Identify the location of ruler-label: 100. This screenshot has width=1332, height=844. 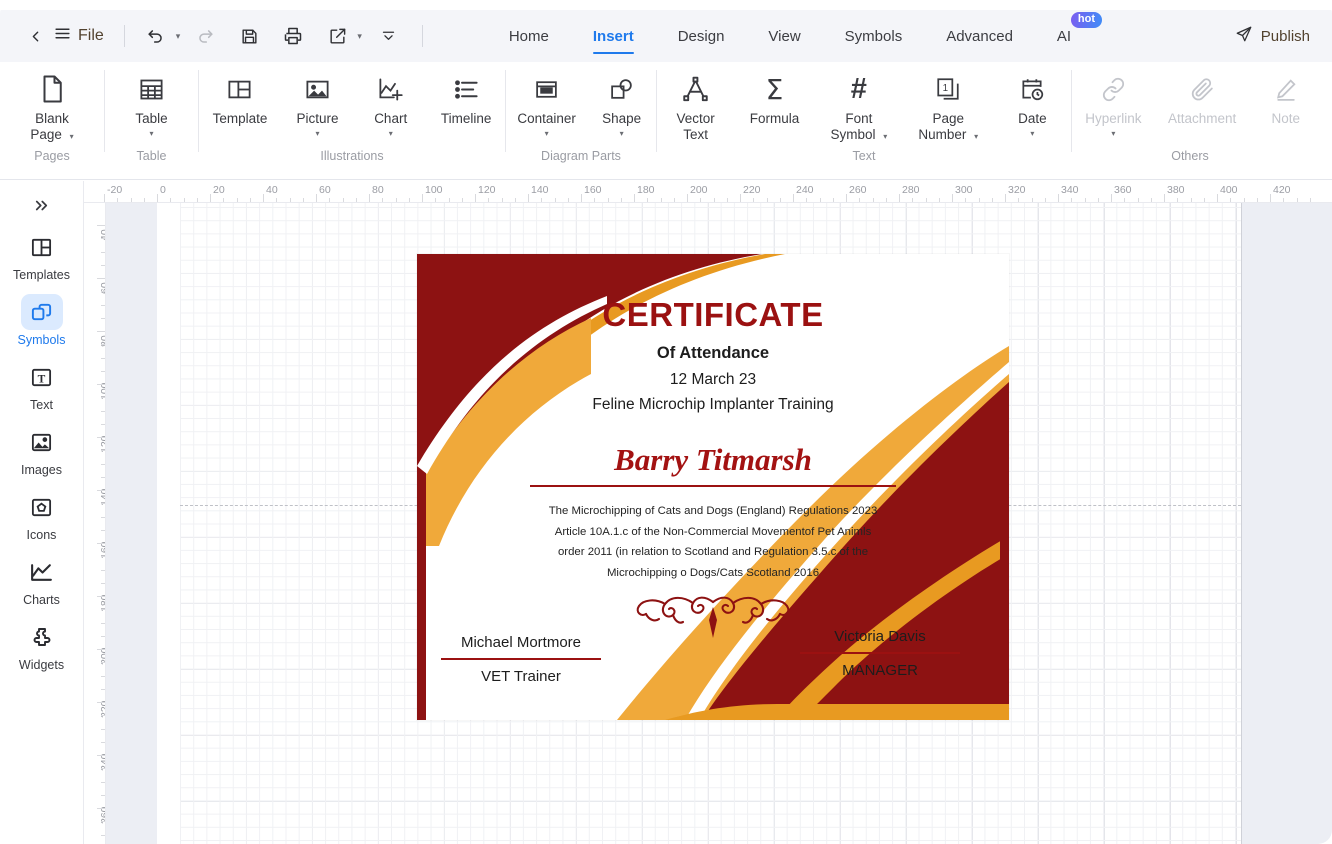
(434, 190).